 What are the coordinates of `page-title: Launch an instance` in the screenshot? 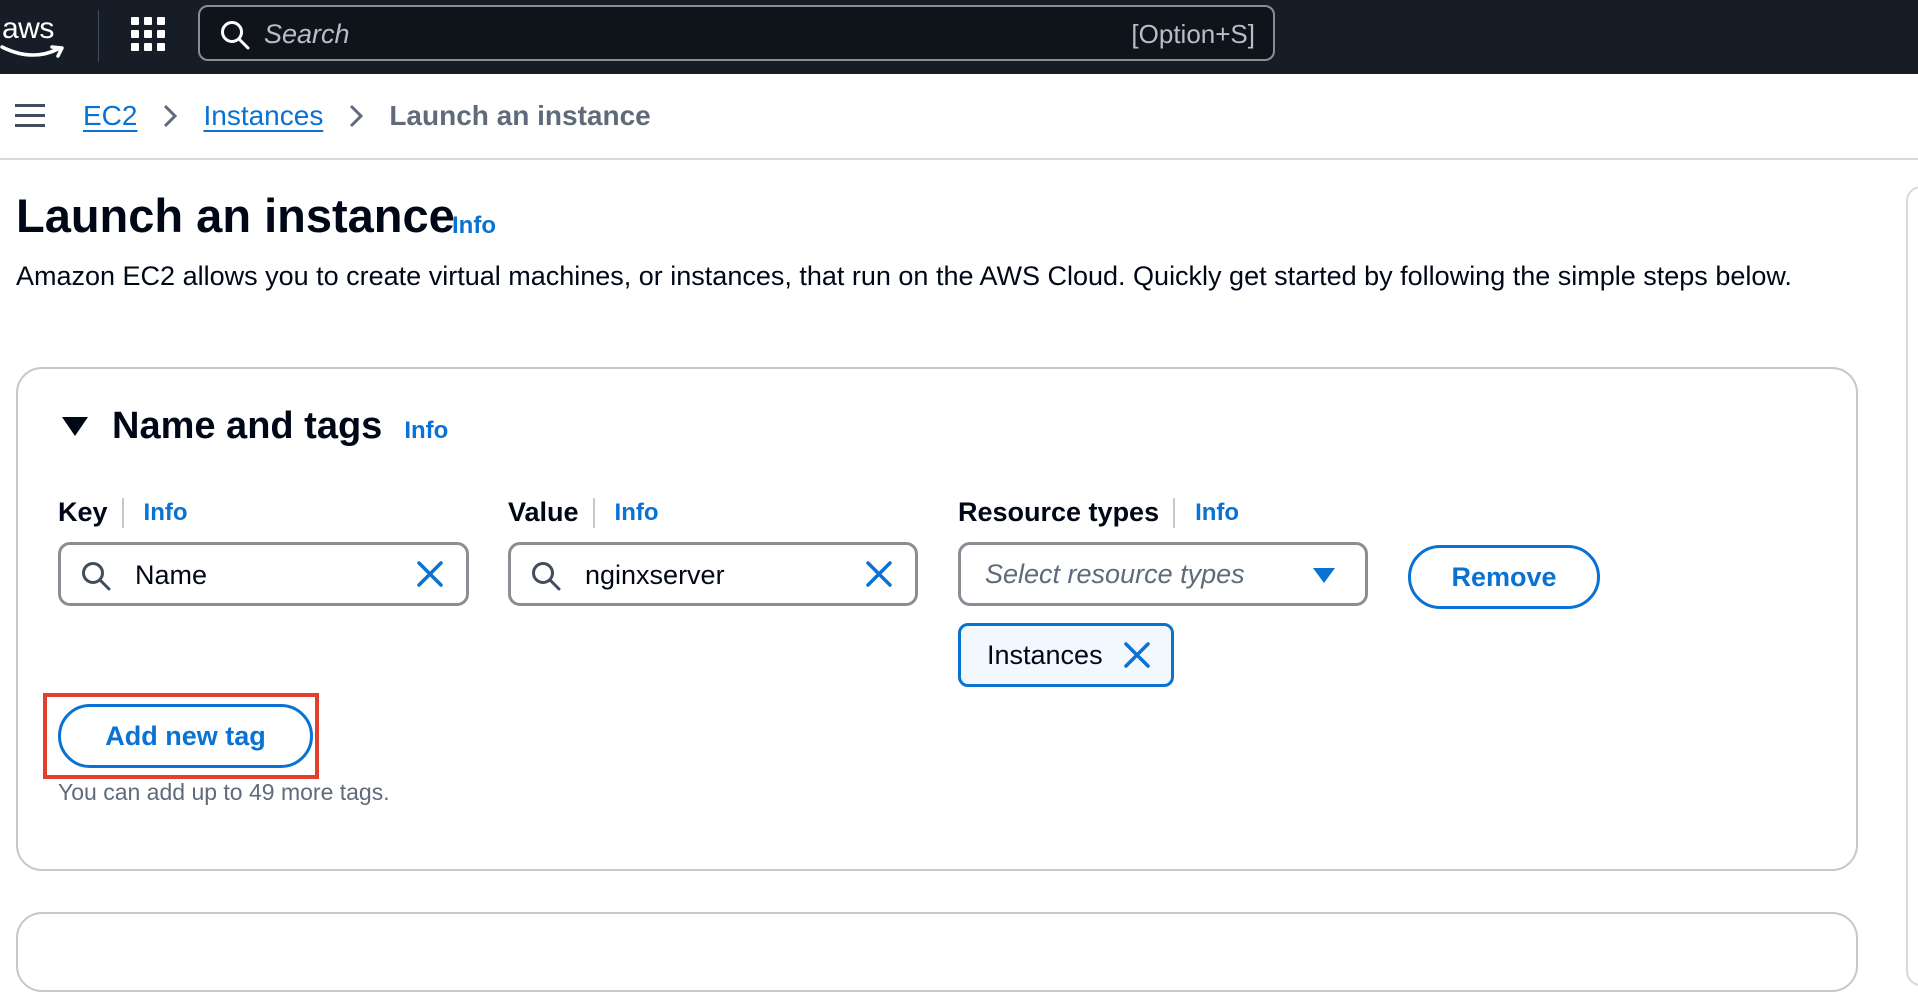 It's located at (235, 215).